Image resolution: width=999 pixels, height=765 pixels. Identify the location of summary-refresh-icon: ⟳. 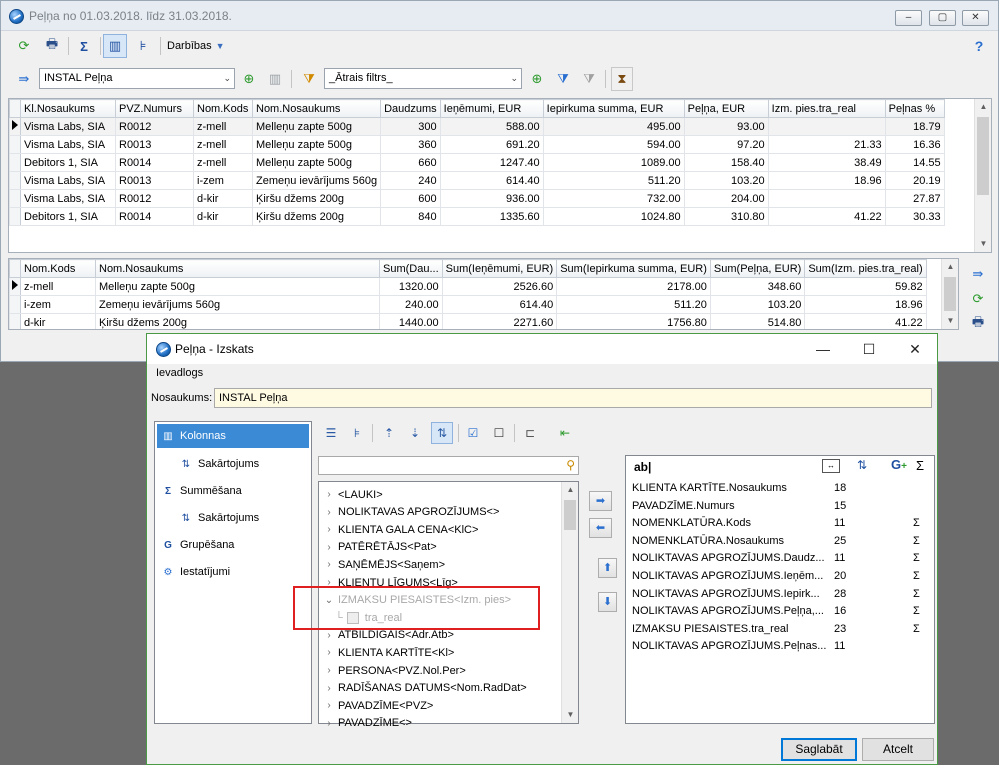
(978, 299).